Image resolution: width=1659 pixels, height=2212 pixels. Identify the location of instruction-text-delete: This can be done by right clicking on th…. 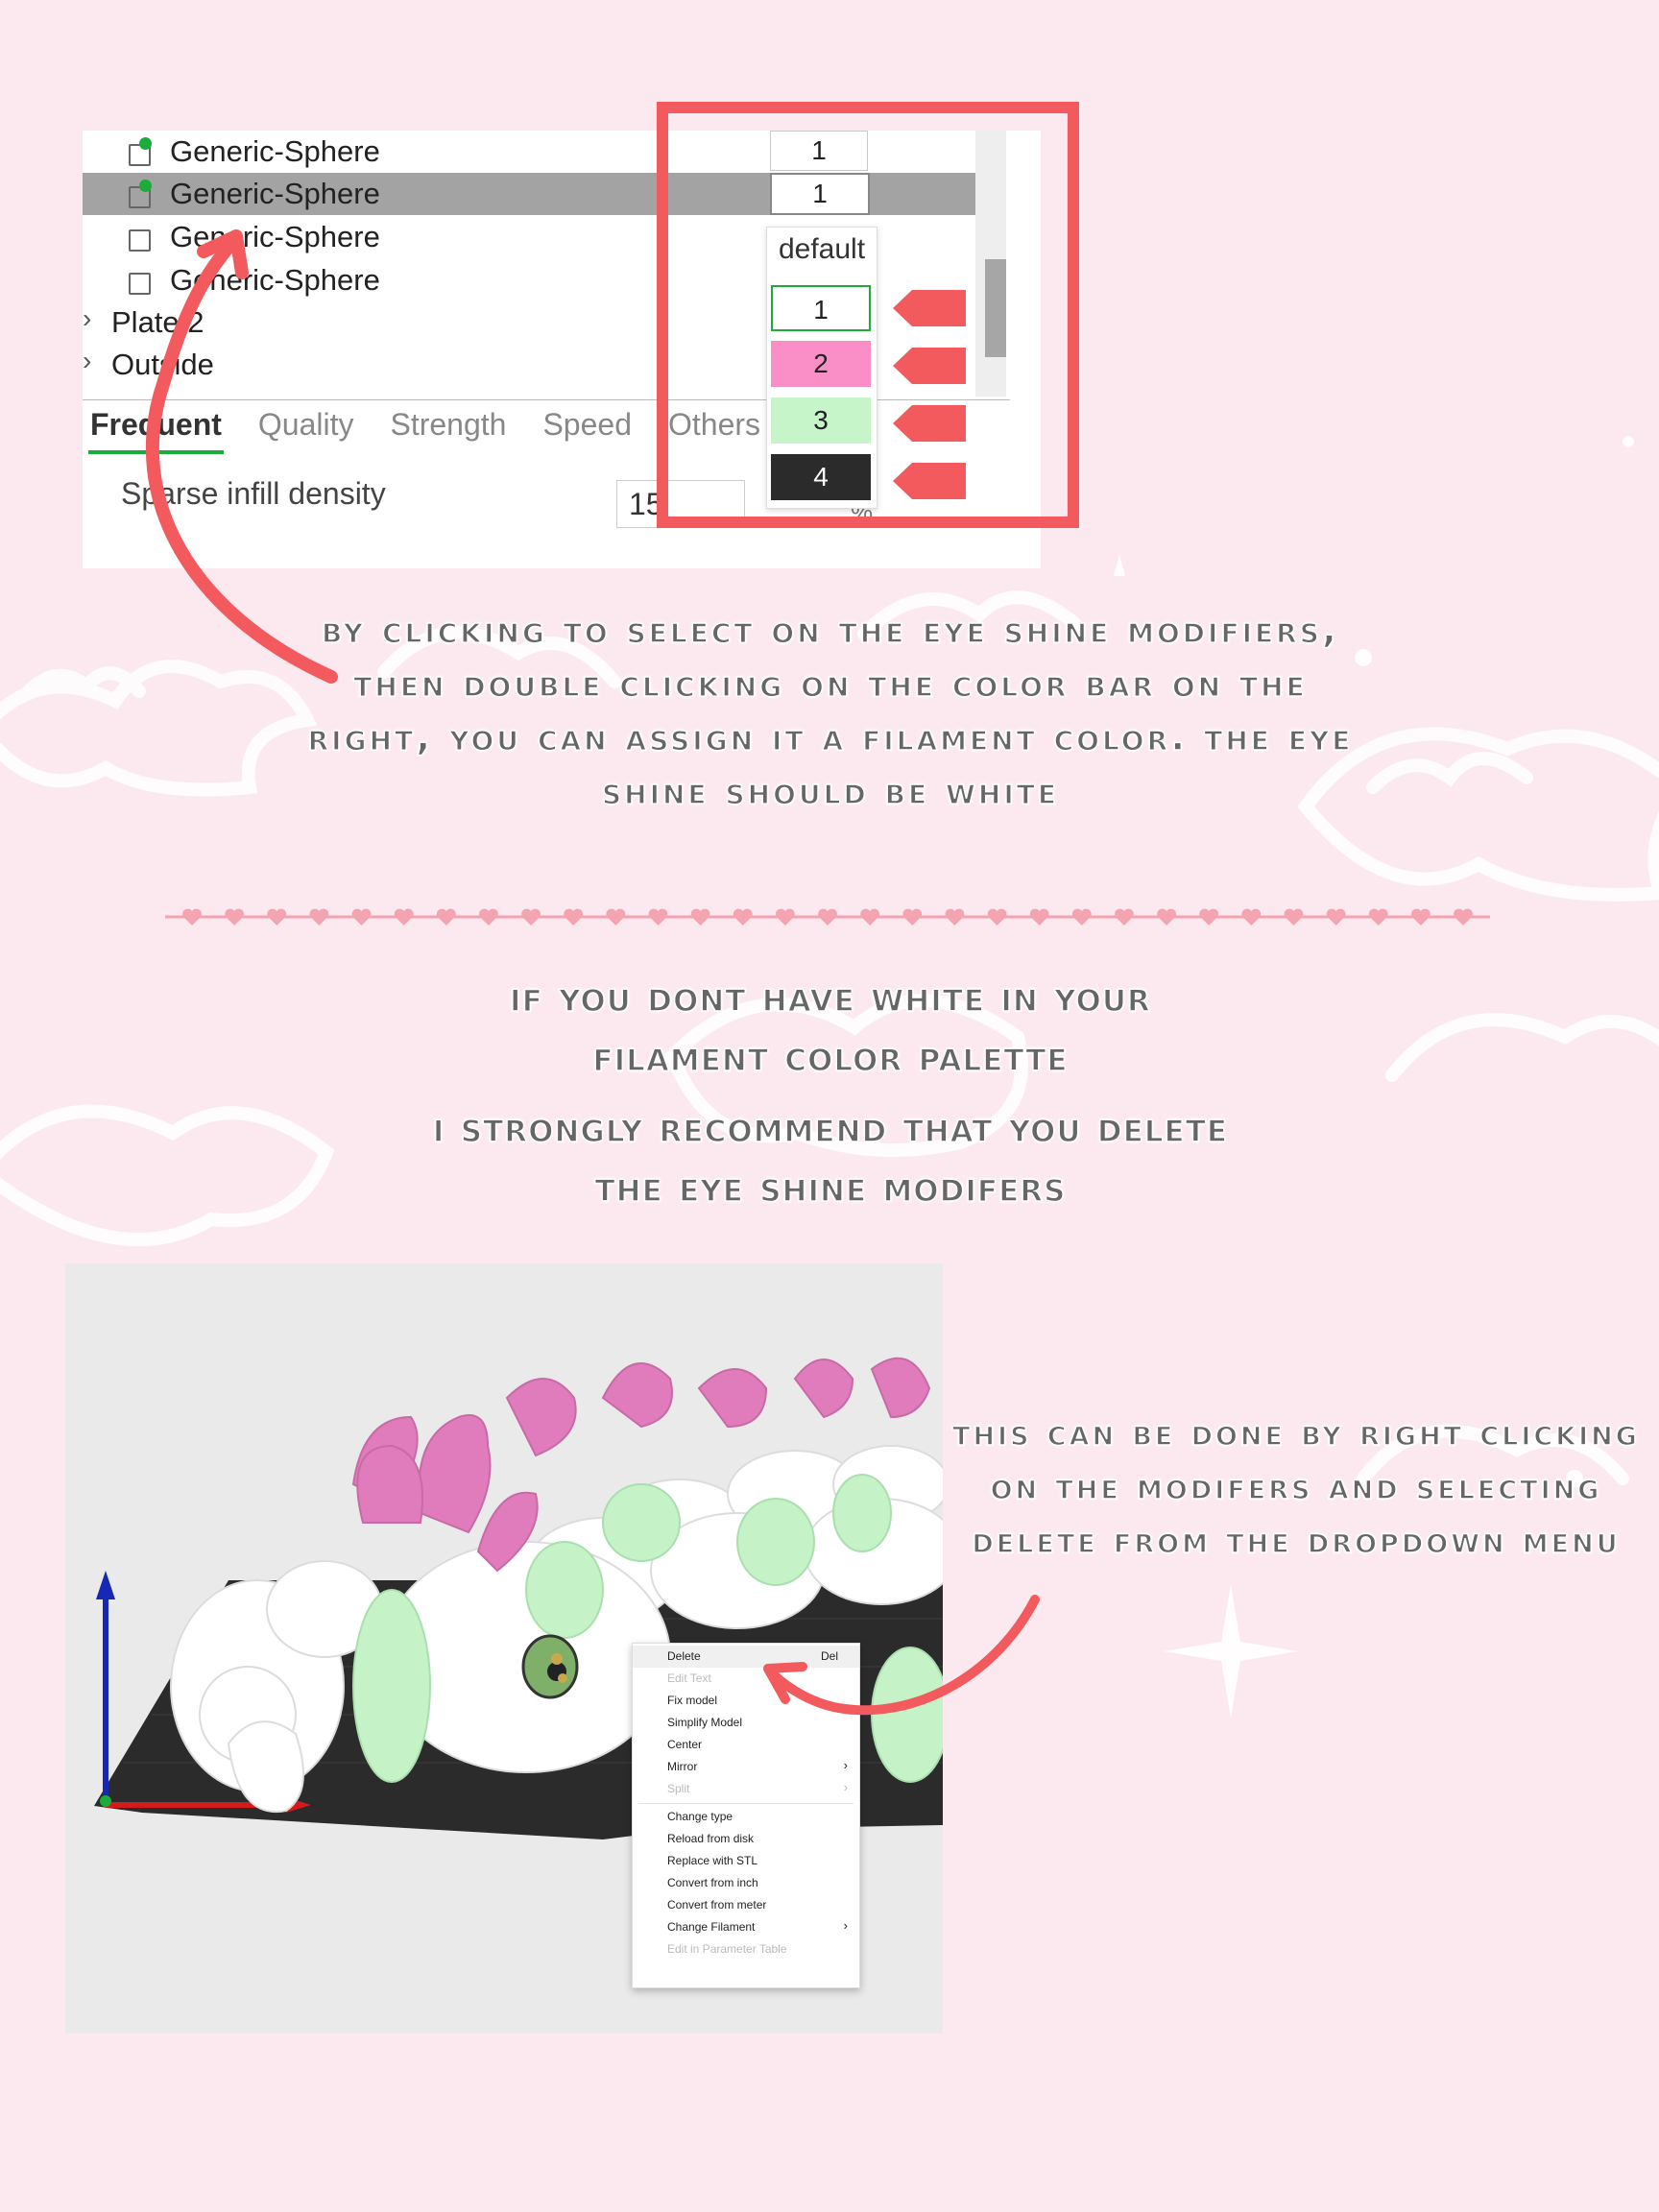
(1295, 1486).